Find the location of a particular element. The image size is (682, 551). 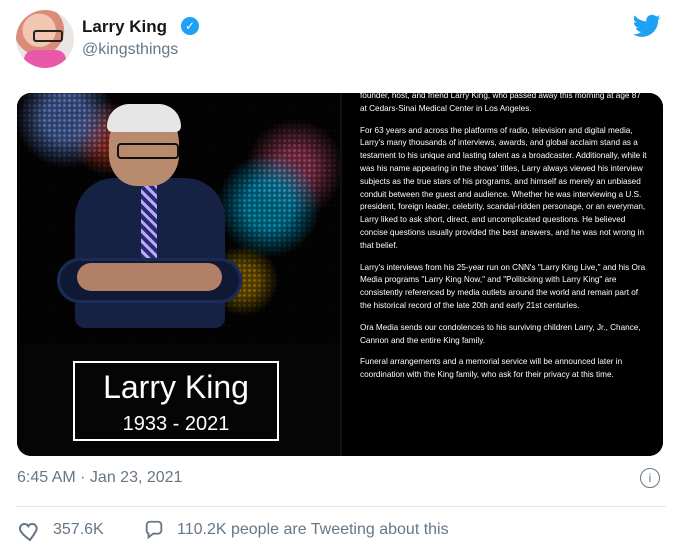

portrait-illustration is located at coordinates (149, 221).